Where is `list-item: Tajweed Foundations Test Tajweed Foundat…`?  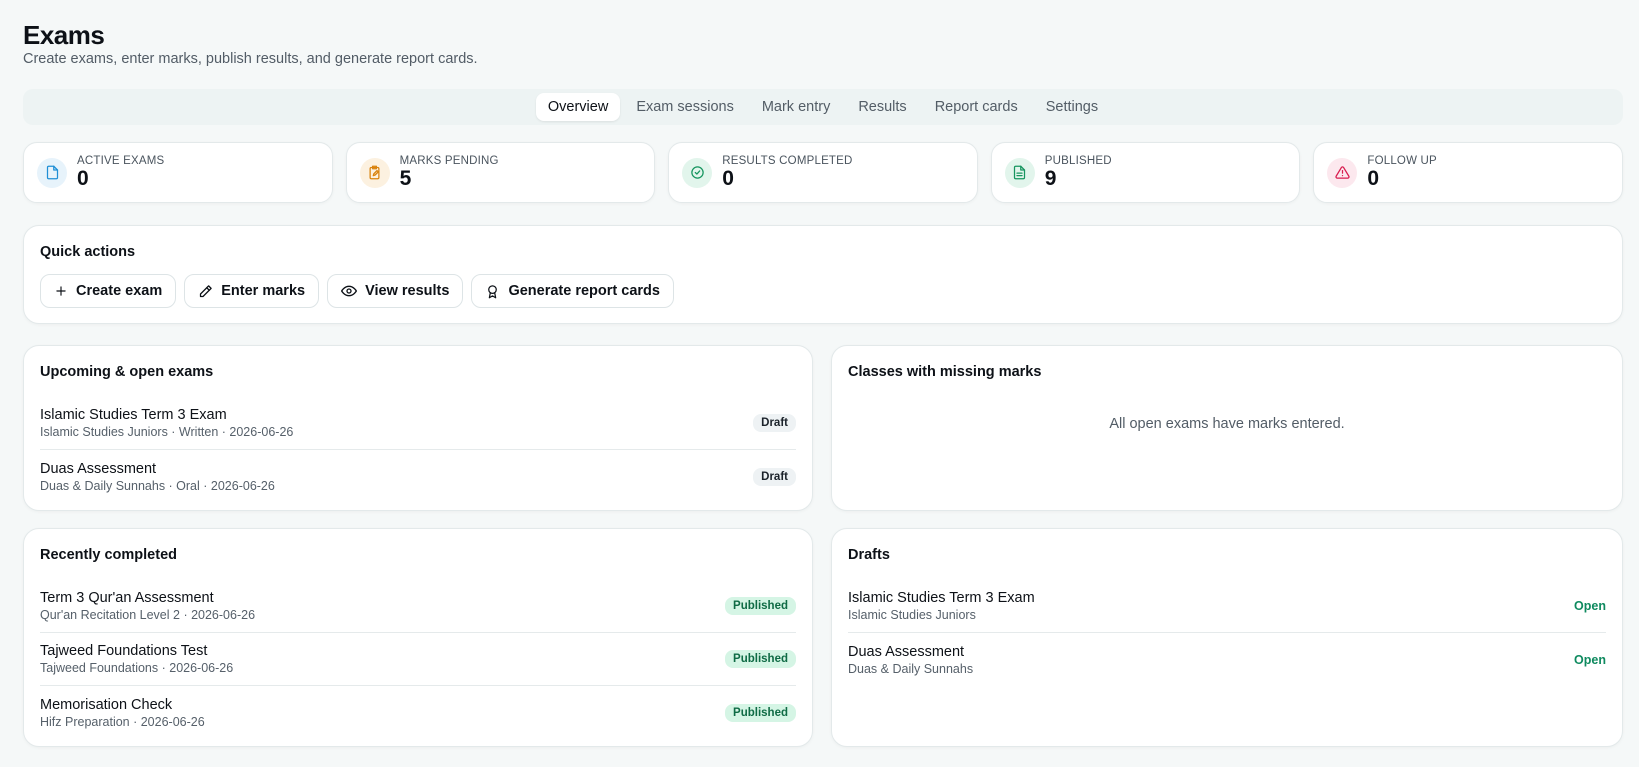 list-item: Tajweed Foundations Test Tajweed Foundat… is located at coordinates (418, 659).